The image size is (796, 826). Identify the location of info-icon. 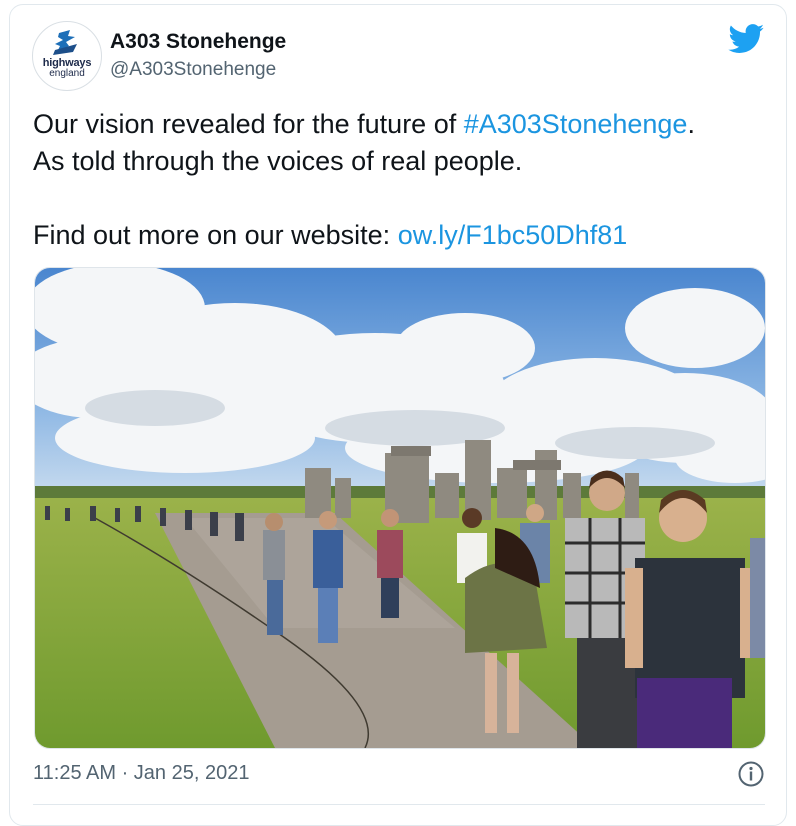
(751, 774).